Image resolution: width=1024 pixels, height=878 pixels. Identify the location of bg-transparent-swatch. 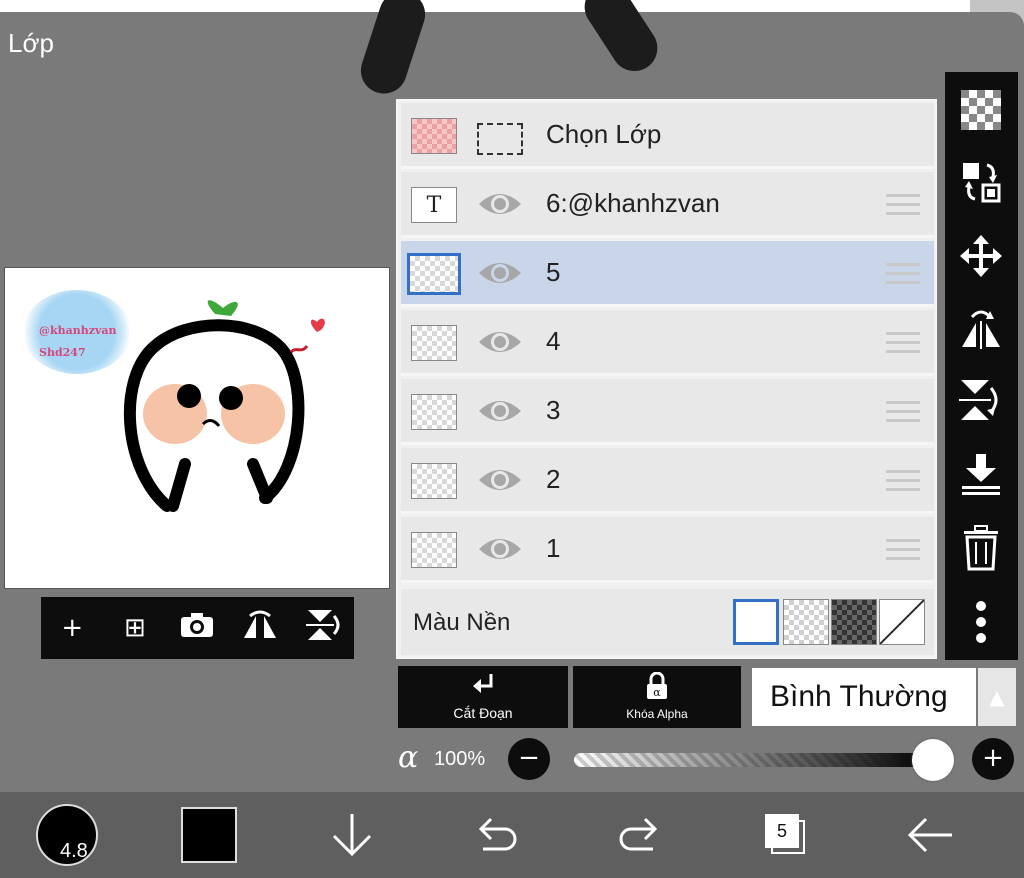
(806, 622).